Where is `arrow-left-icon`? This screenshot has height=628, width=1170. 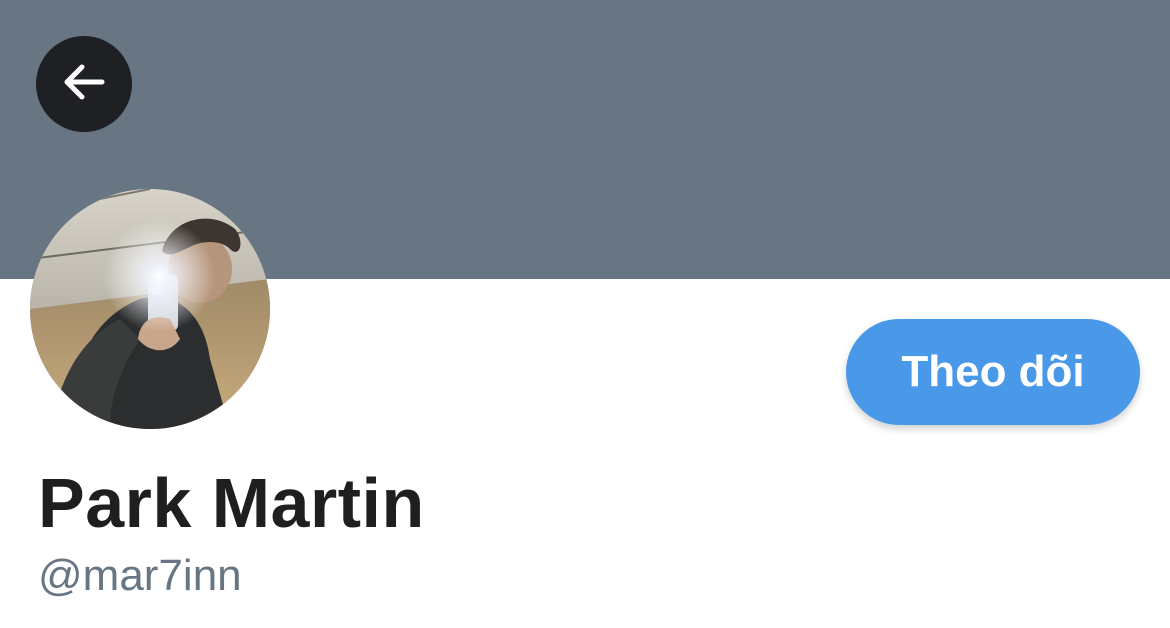 arrow-left-icon is located at coordinates (84, 84).